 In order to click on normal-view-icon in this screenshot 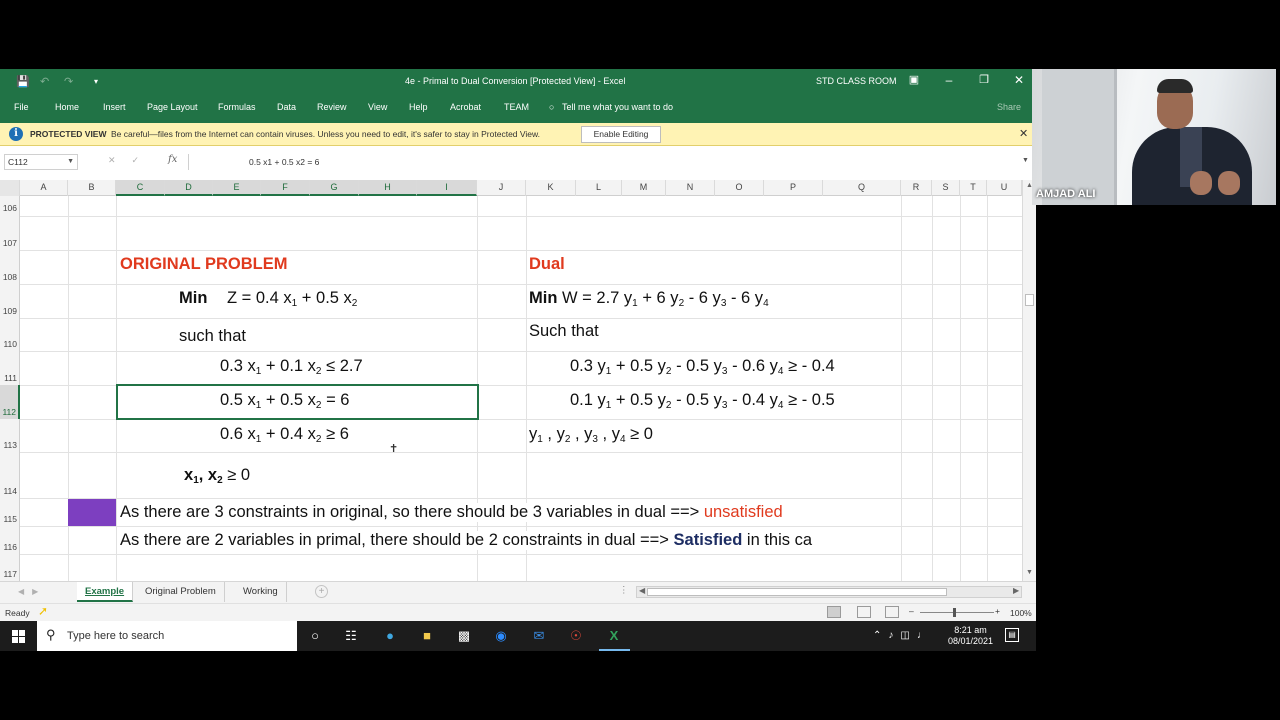, I will do `click(834, 612)`.